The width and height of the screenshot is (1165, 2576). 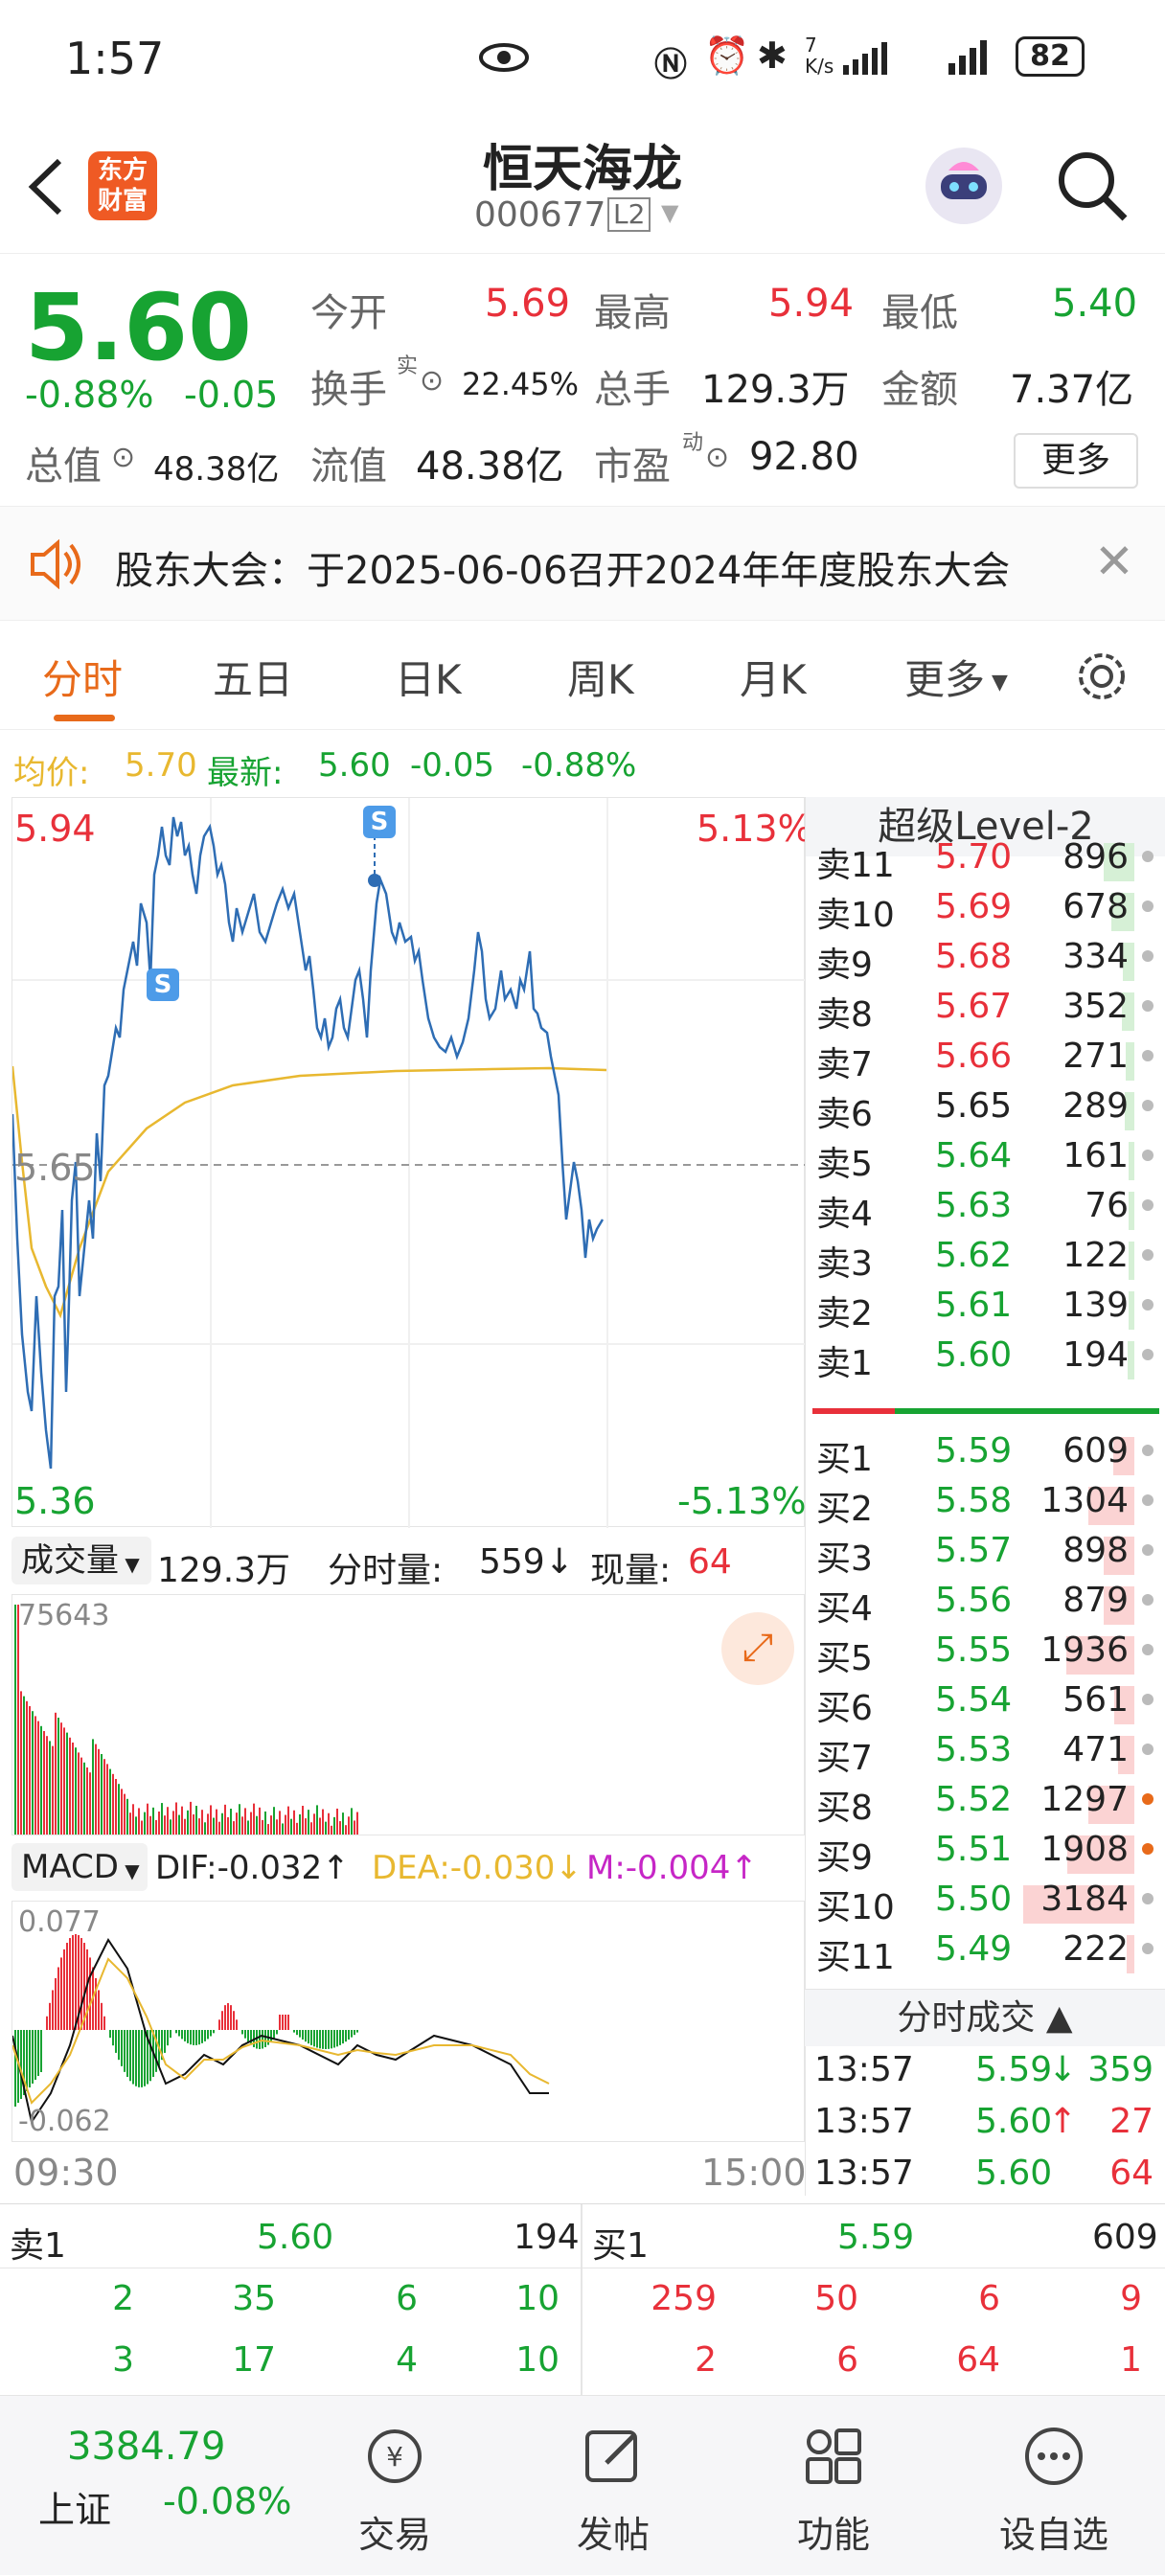 What do you see at coordinates (408, 2021) in the screenshot?
I see `macd-chart: 0.077 -0.062` at bounding box center [408, 2021].